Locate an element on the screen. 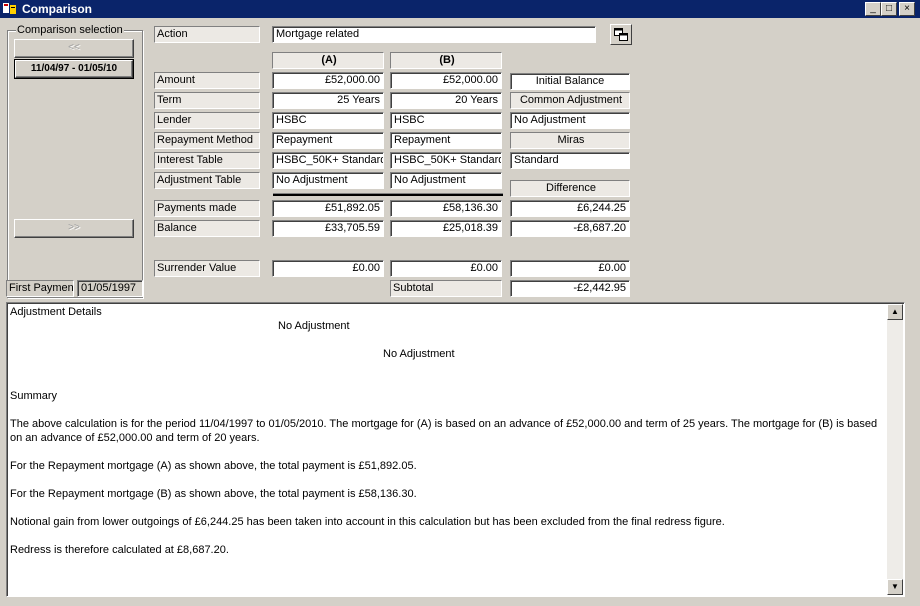 The height and width of the screenshot is (606, 920). memo-heading: Adjustment Details is located at coordinates (56, 312).